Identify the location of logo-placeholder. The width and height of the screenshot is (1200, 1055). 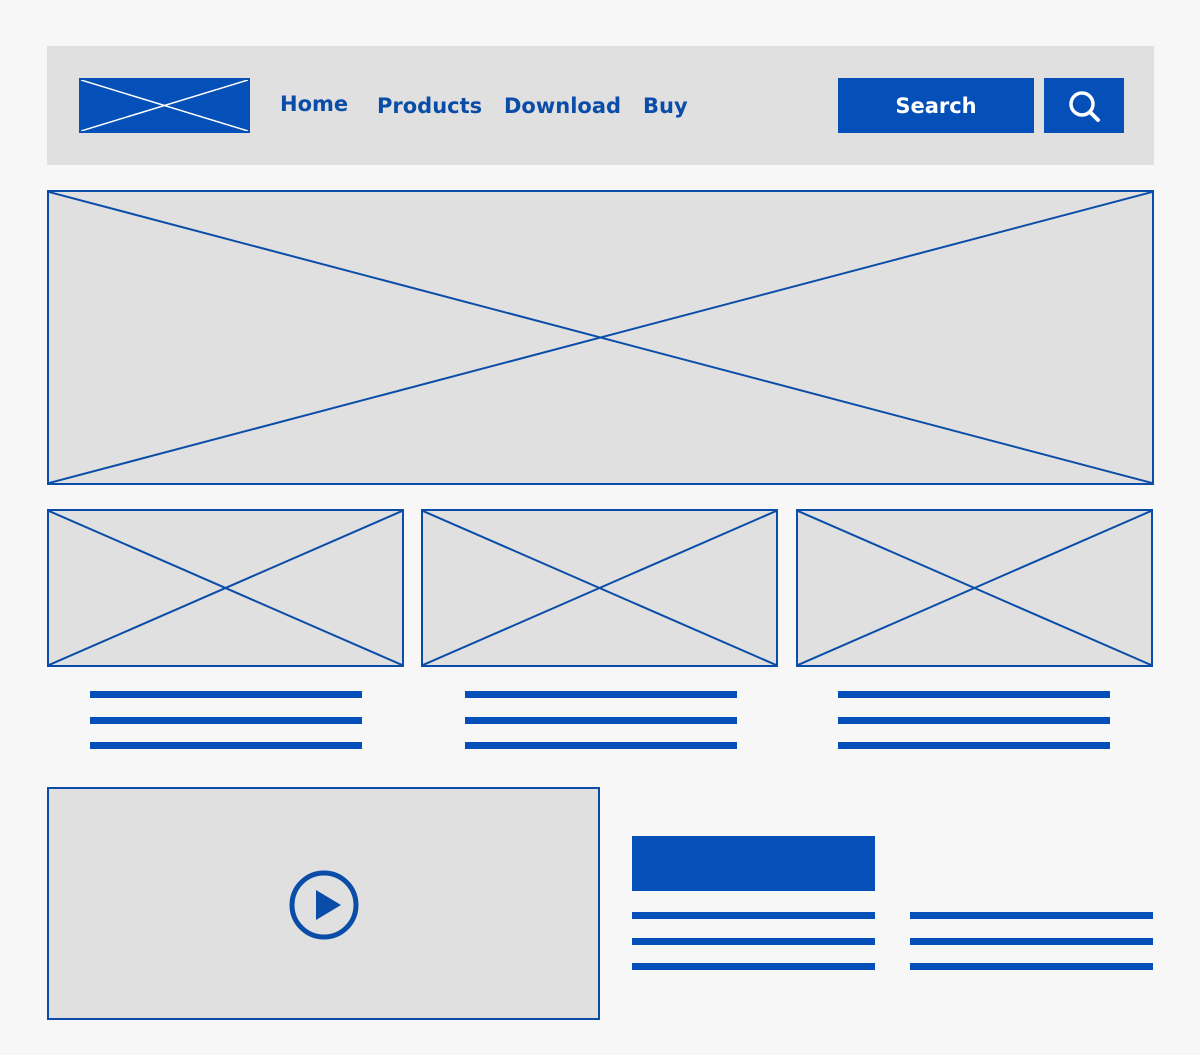
(164, 105).